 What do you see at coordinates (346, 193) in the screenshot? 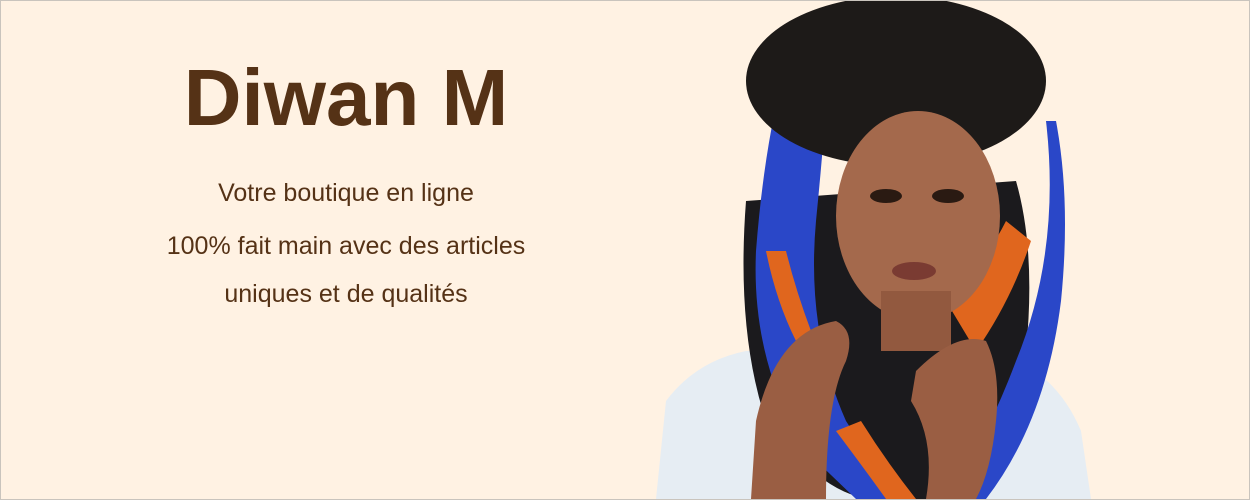
I see `tagline-line-1: Votre boutique en ligne` at bounding box center [346, 193].